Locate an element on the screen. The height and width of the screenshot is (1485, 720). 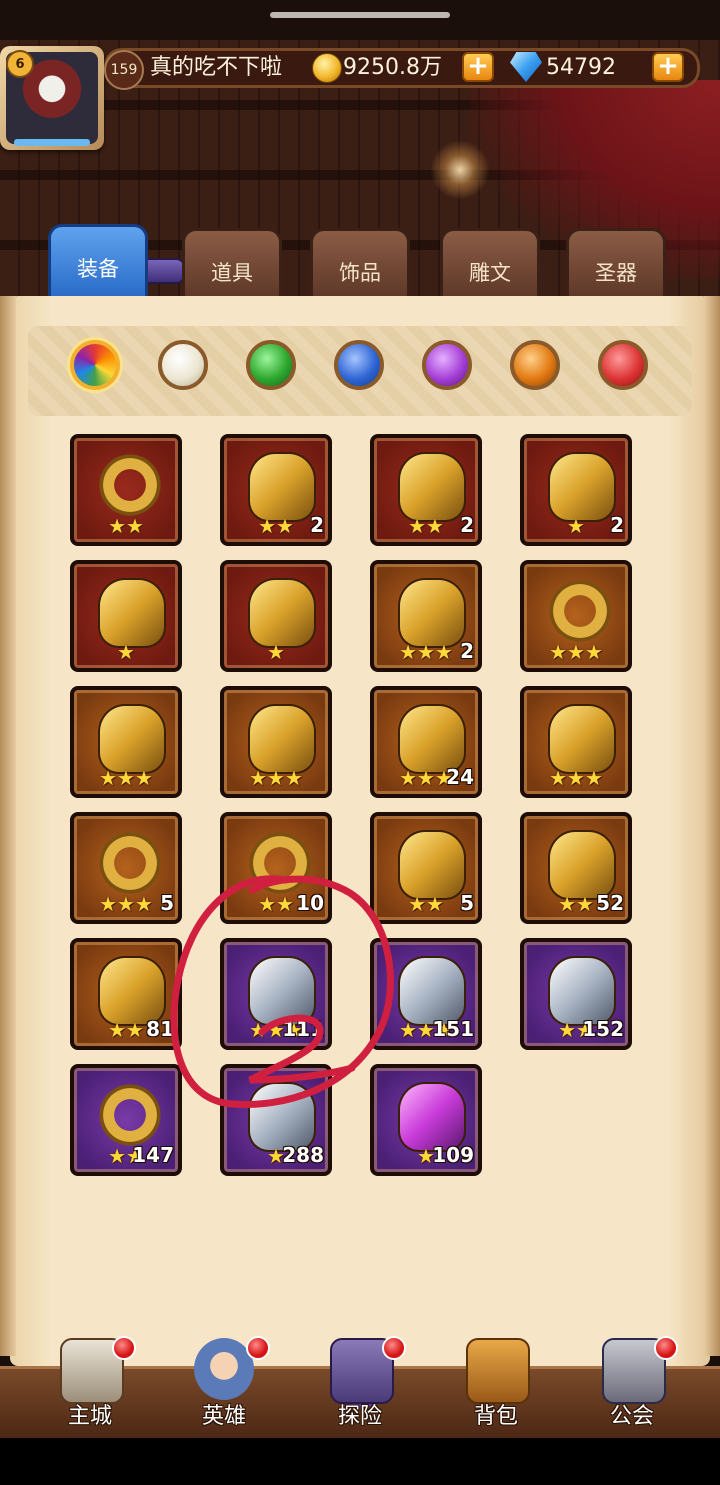
nav-label: 英雄 is located at coordinates (223, 1416).